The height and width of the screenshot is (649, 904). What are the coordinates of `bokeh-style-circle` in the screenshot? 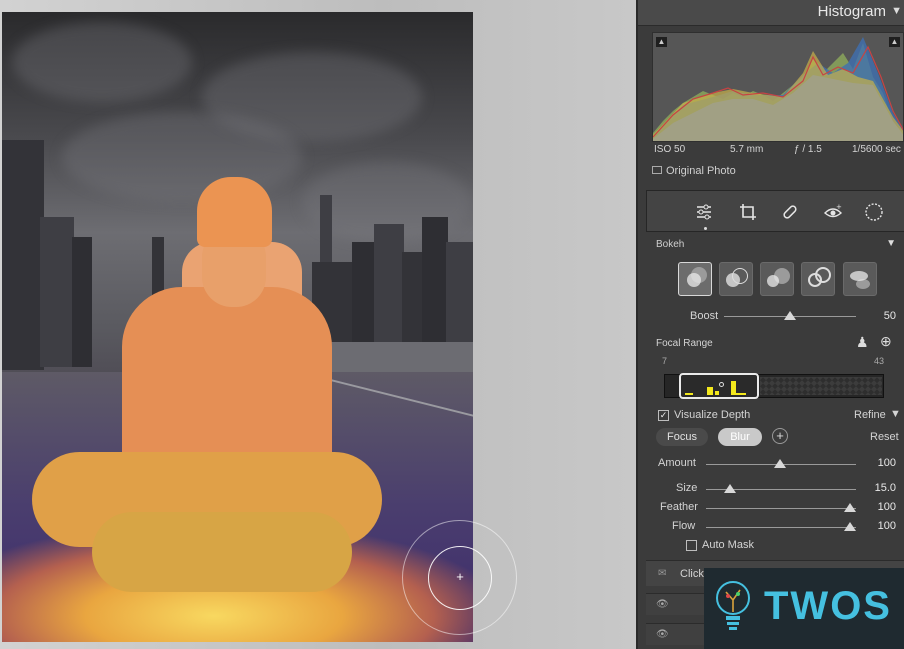 It's located at (695, 279).